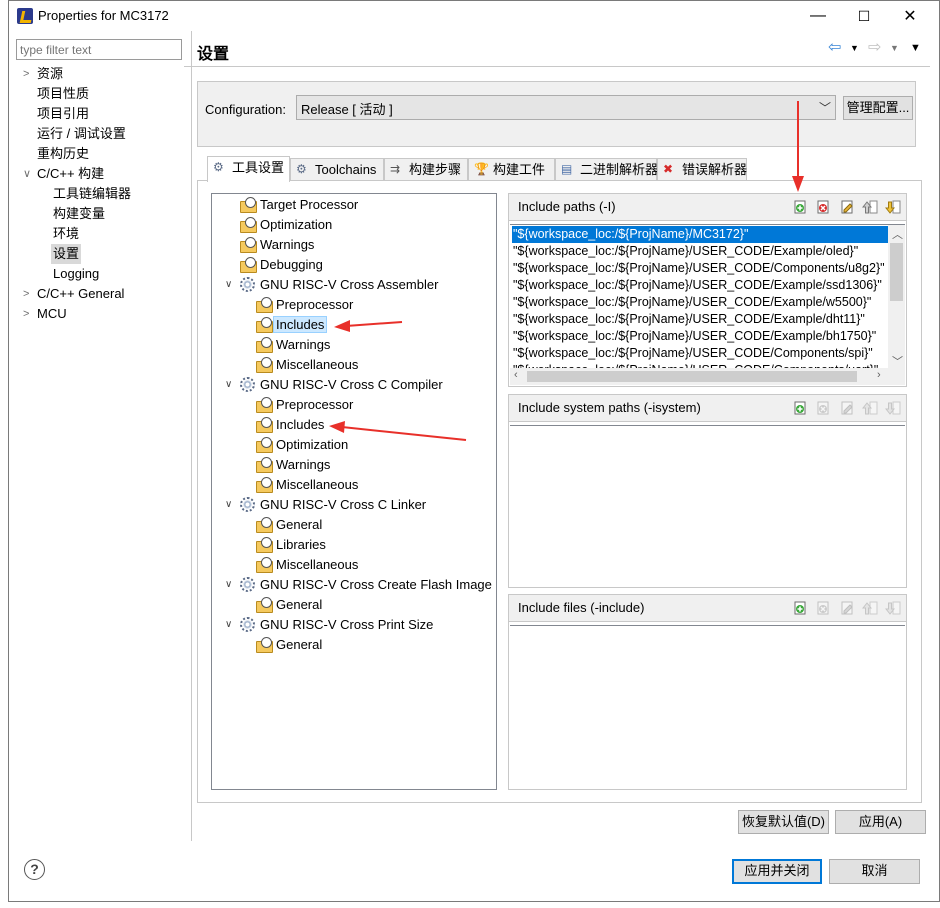 The width and height of the screenshot is (940, 908). I want to click on tool-settings-icon: ⚙, so click(218, 167).